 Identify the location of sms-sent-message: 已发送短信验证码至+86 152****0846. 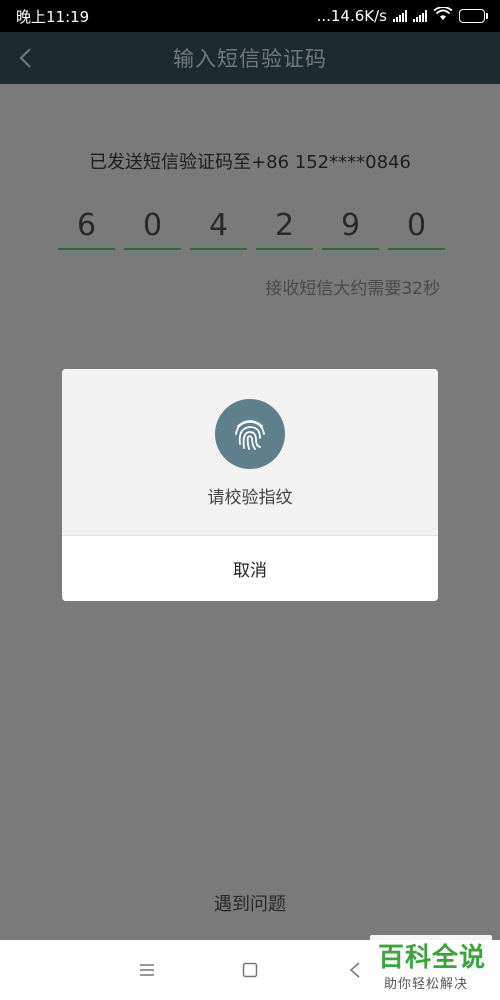
(250, 162).